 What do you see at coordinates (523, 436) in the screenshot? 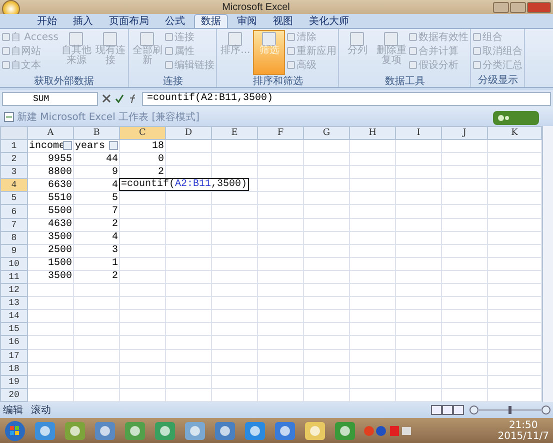
I see `clock-date: 2015/11/7` at bounding box center [523, 436].